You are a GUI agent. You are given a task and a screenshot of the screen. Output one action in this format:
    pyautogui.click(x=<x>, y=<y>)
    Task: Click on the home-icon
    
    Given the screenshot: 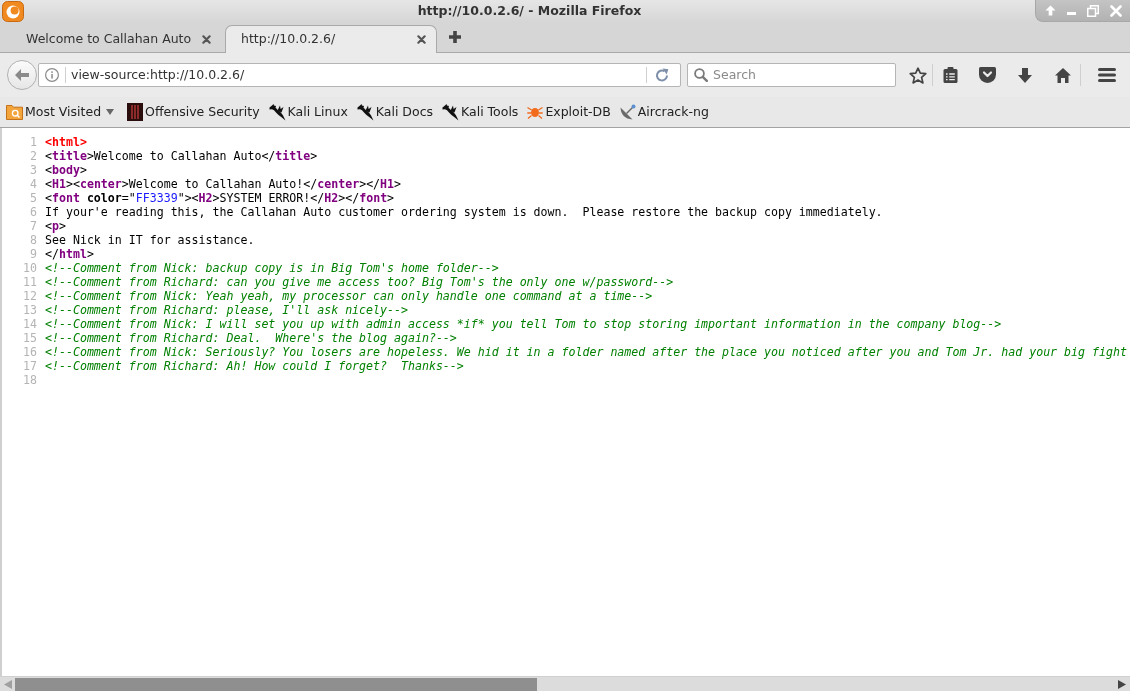 What is the action you would take?
    pyautogui.click(x=1063, y=75)
    